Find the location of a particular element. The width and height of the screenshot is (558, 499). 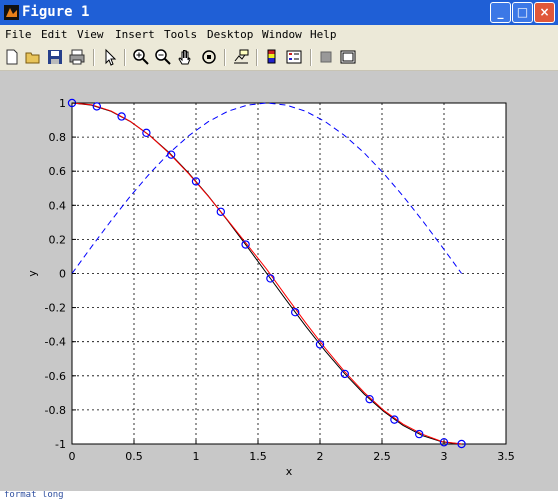

data-cursor-icon is located at coordinates (241, 57).